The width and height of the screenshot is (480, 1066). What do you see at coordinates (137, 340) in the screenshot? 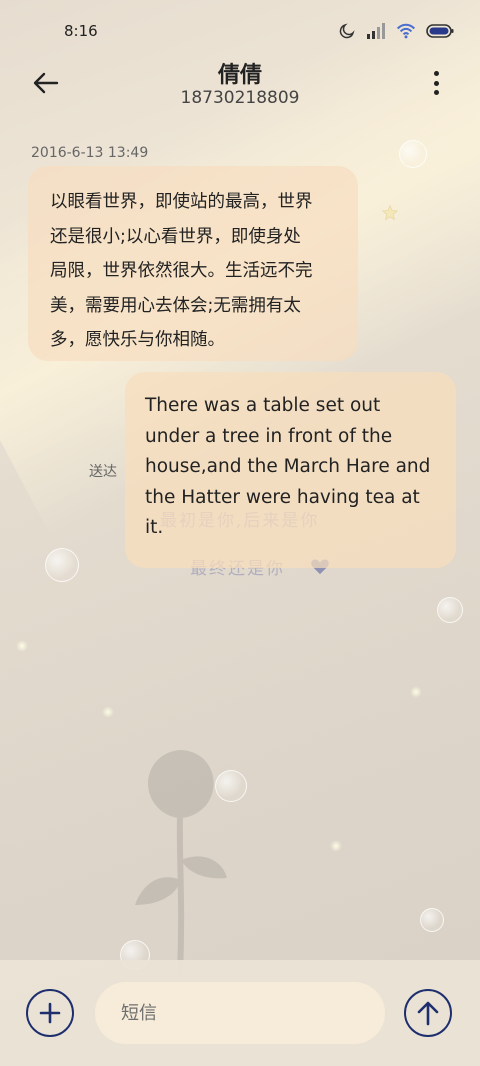
I see `message-line: 多，愿快乐与你相随。` at bounding box center [137, 340].